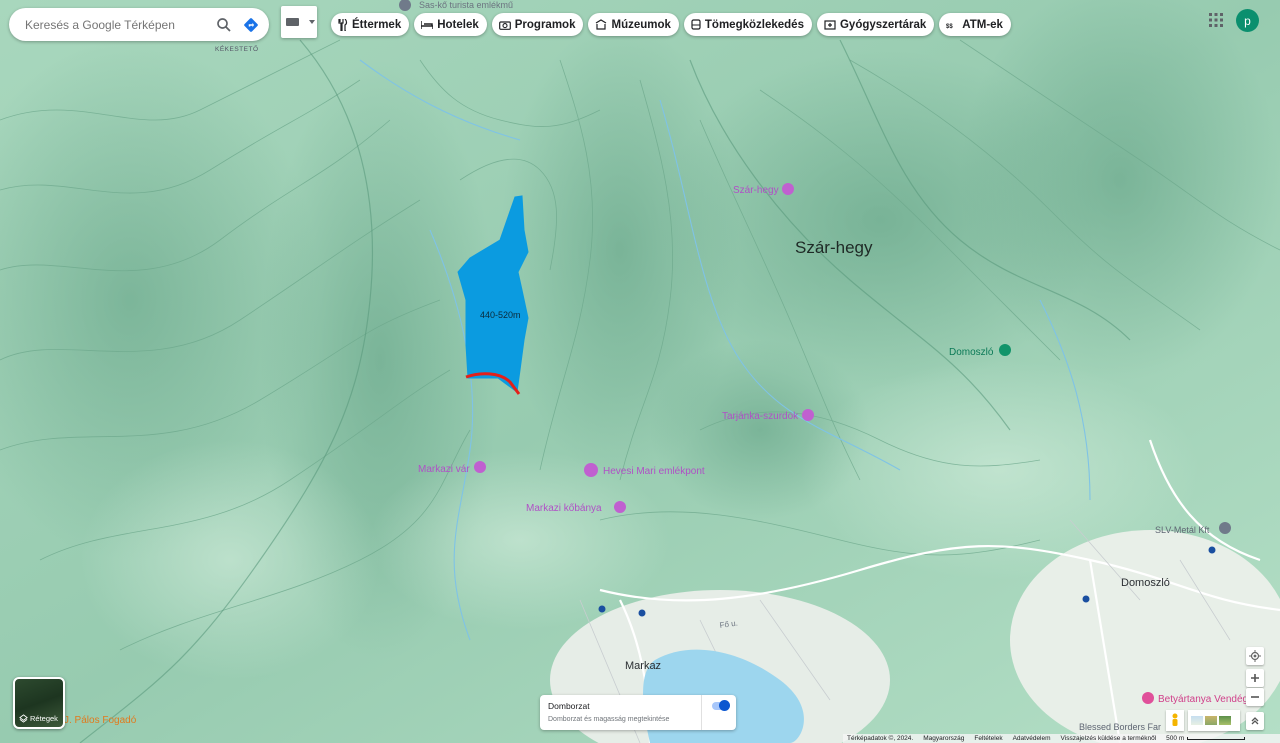 This screenshot has width=1280, height=743. I want to click on layers-icon, so click(23, 718).